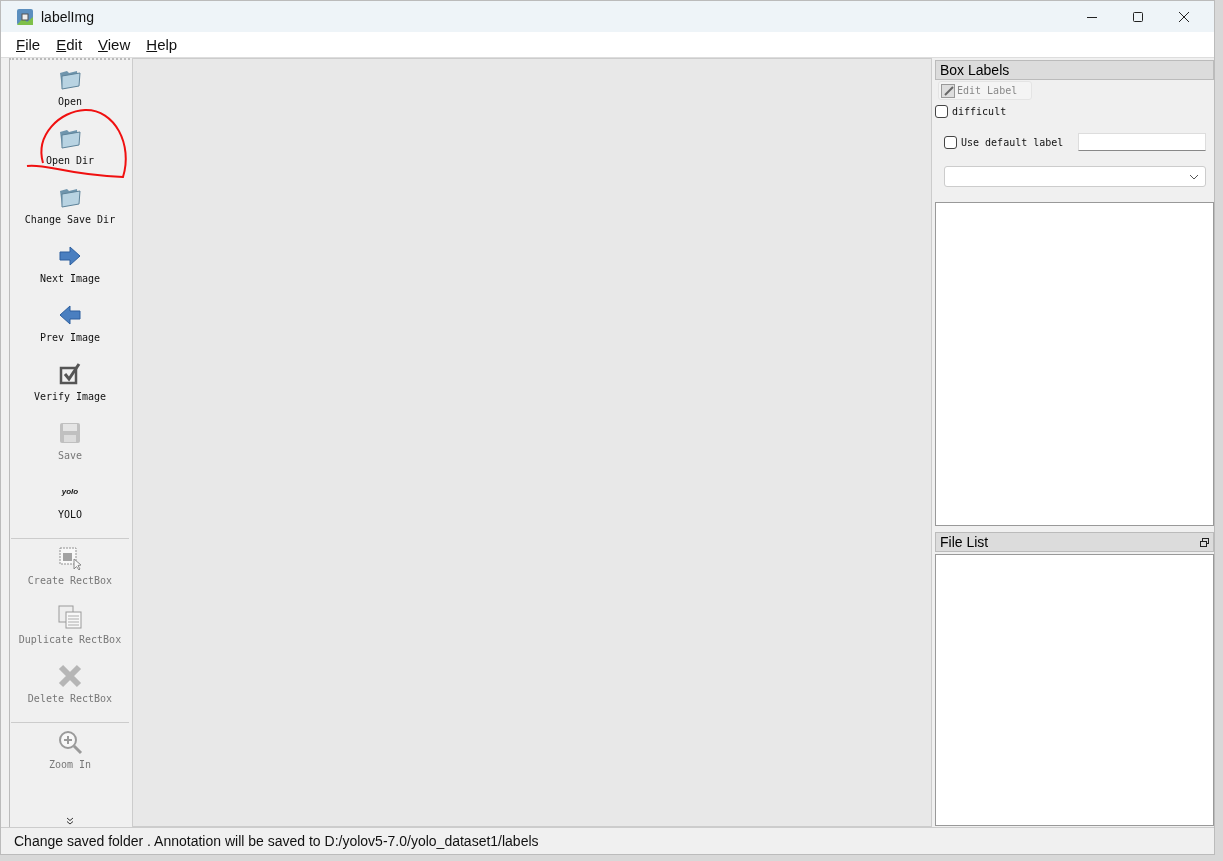 The height and width of the screenshot is (861, 1223). What do you see at coordinates (70, 154) in the screenshot?
I see `toolbar-button: Open Dir` at bounding box center [70, 154].